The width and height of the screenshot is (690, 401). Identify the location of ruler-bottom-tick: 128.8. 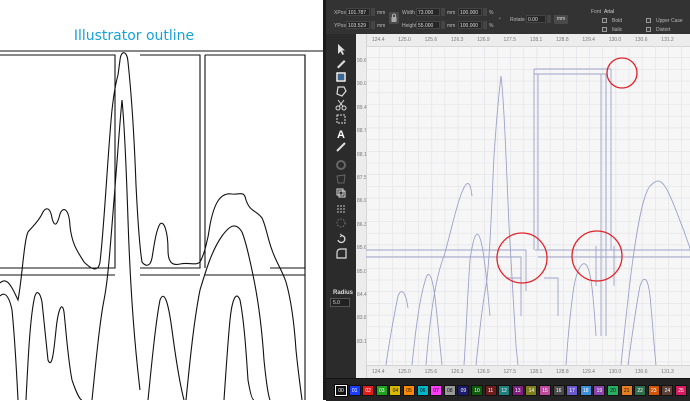
(562, 372).